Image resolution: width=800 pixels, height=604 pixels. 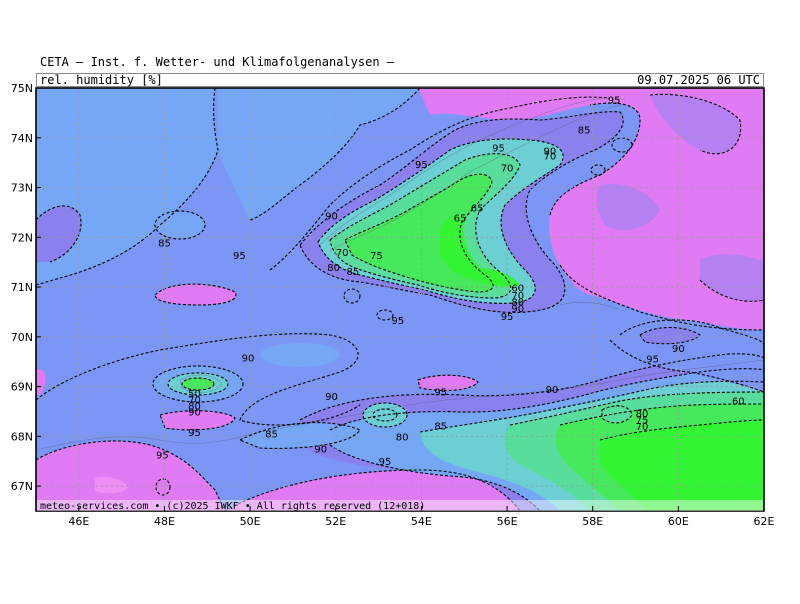 I want to click on lon-tick-label: 58E, so click(x=592, y=521).